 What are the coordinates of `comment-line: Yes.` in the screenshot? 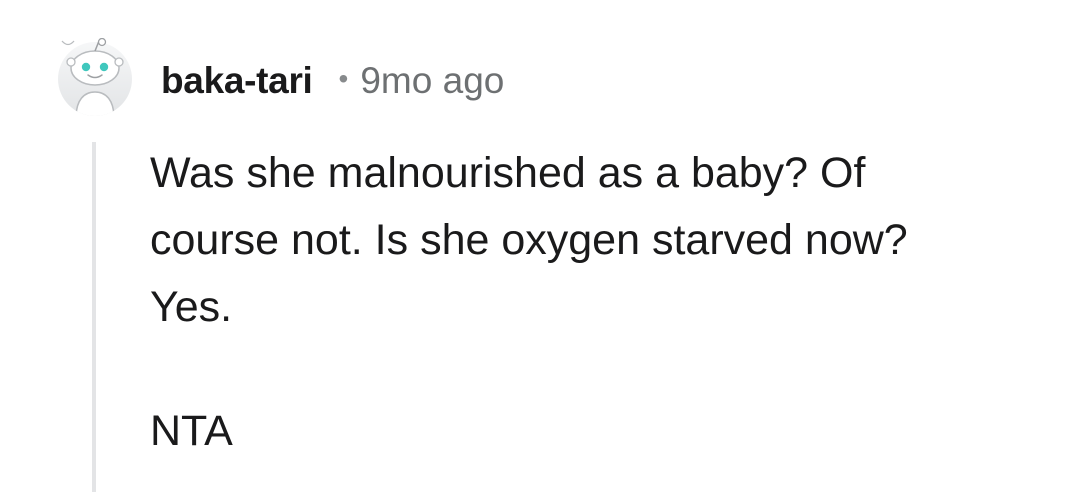 It's located at (191, 307).